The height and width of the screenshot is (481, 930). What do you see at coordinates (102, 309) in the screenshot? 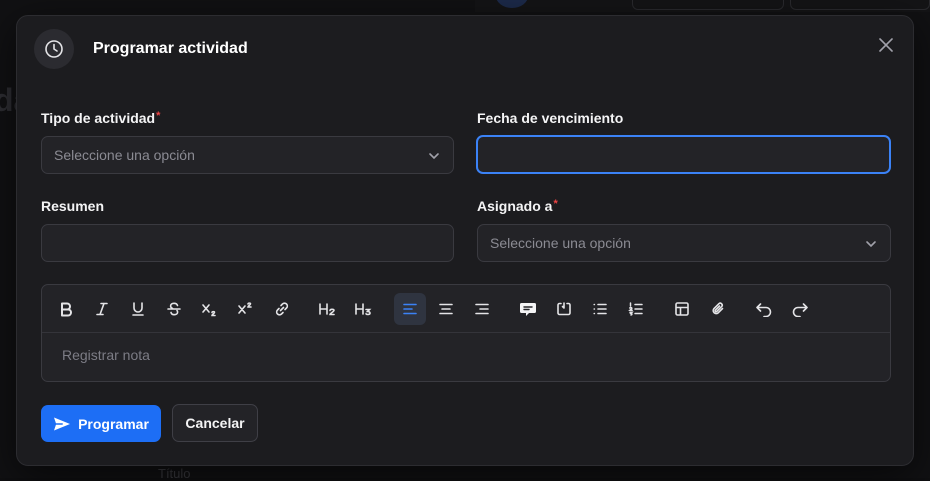
I see `italic-icon` at bounding box center [102, 309].